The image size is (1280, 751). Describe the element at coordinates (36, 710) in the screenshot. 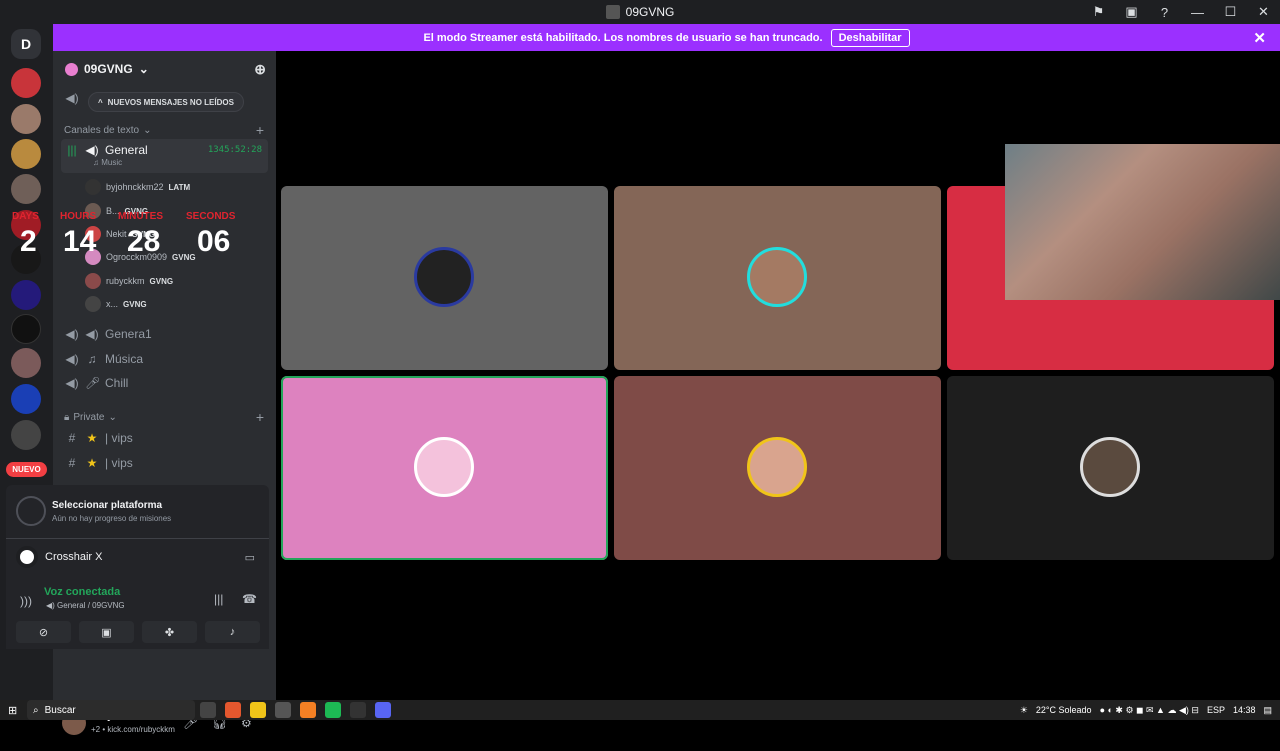

I see `search-icon: ⌕` at that location.